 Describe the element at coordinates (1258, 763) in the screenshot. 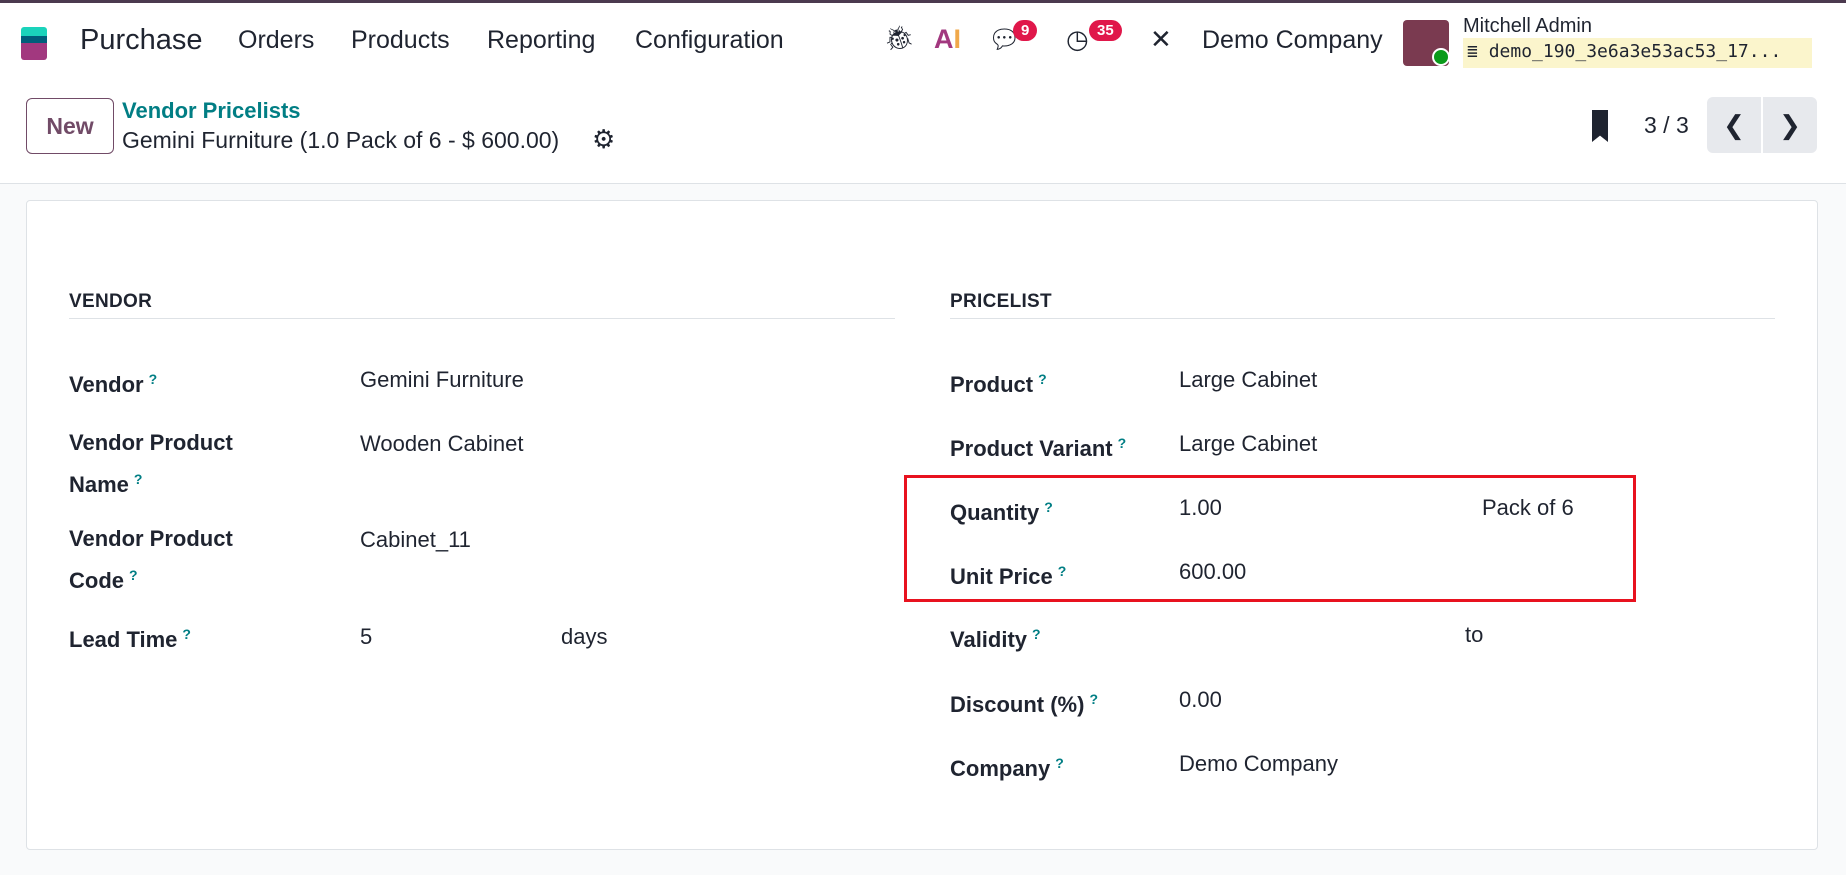

I see `company-value: Demo Company` at that location.